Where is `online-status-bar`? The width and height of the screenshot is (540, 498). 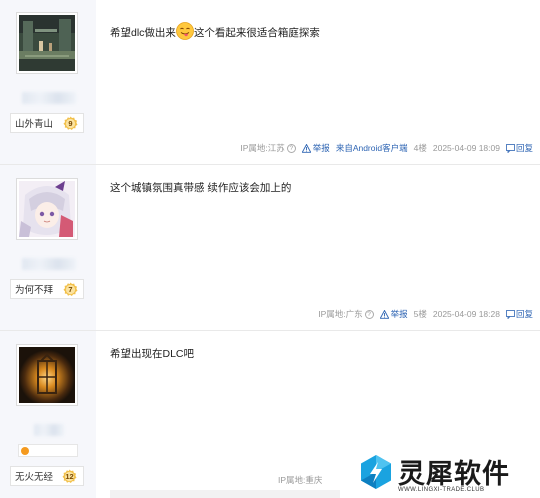
online-status-bar is located at coordinates (48, 450).